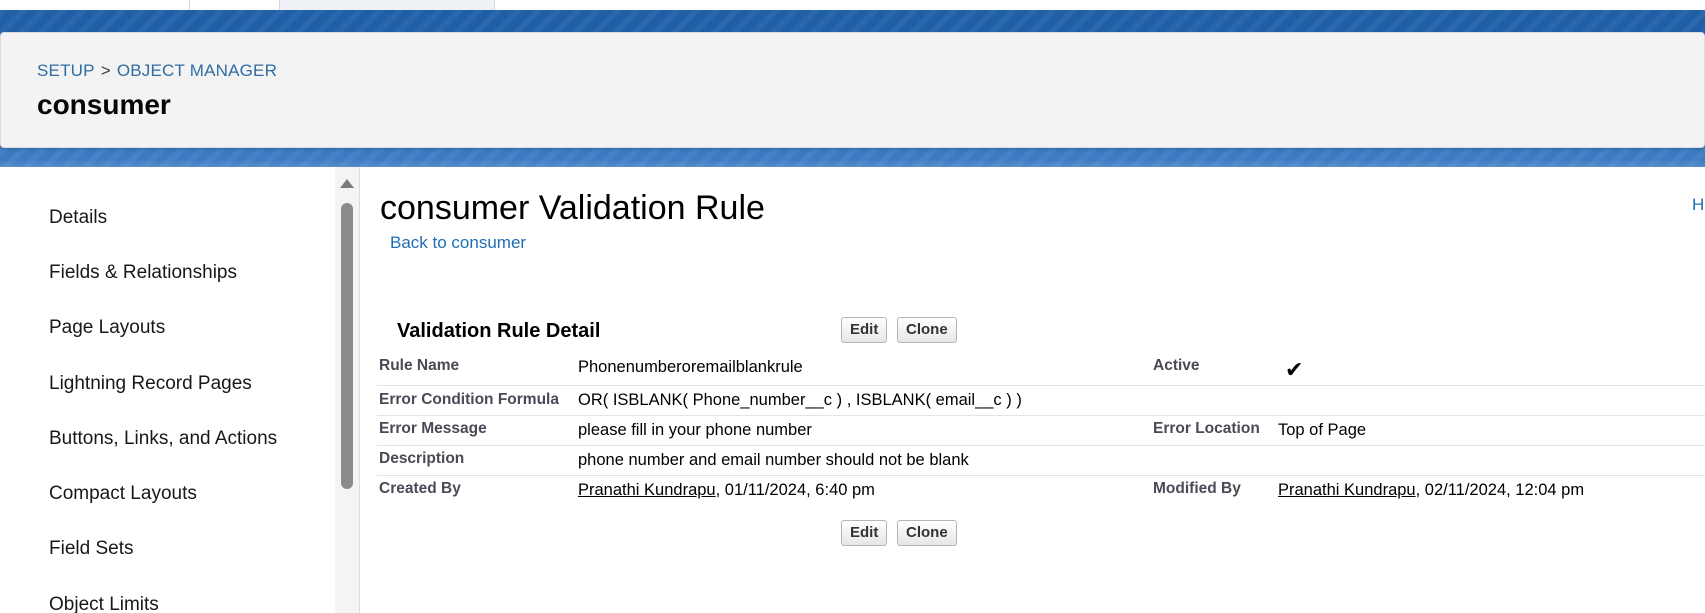 Image resolution: width=1705 pixels, height=613 pixels. Describe the element at coordinates (163, 439) in the screenshot. I see `sidebar-item-buttons-links-actions: Buttons, Links, and Actions` at that location.